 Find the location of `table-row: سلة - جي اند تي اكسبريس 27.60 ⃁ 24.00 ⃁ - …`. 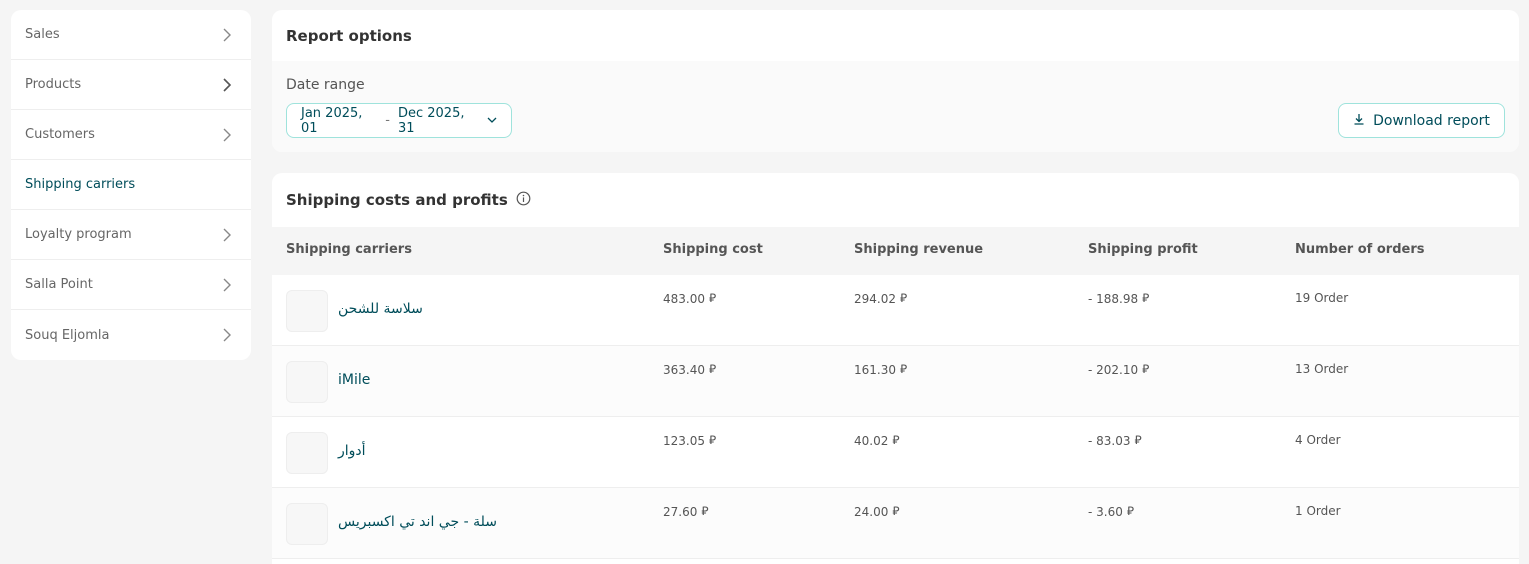

table-row: سلة - جي اند تي اكسبريس 27.60 ⃁ 24.00 ⃁ - … is located at coordinates (895, 523).